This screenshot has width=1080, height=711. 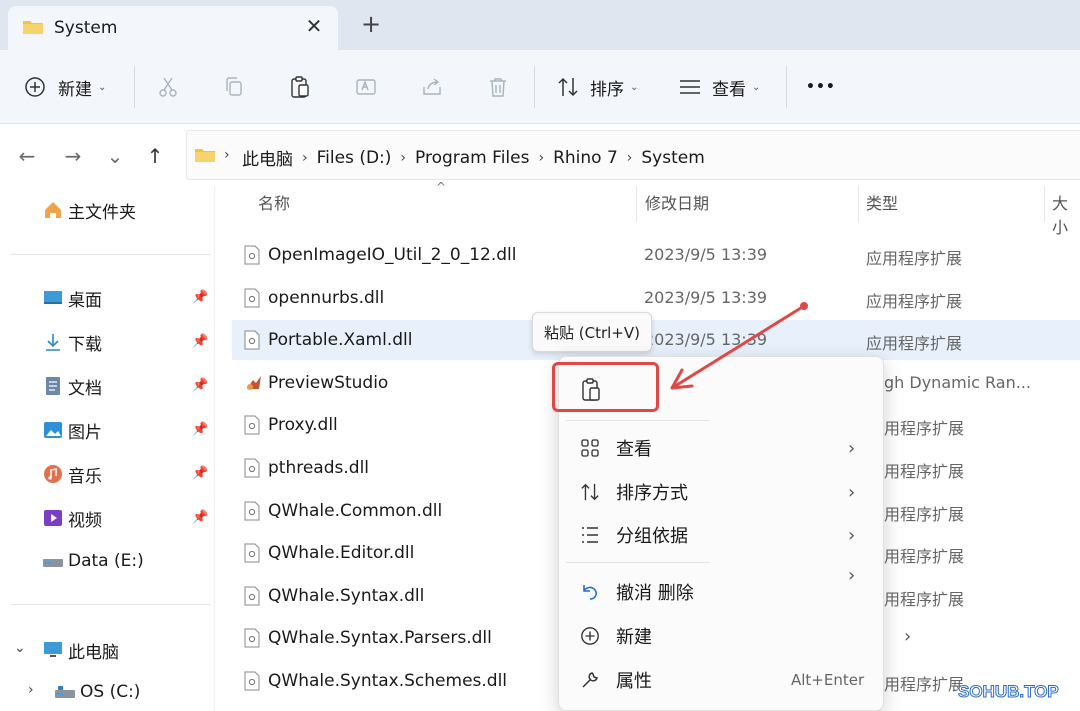 What do you see at coordinates (27, 156) in the screenshot?
I see `back-button: ←` at bounding box center [27, 156].